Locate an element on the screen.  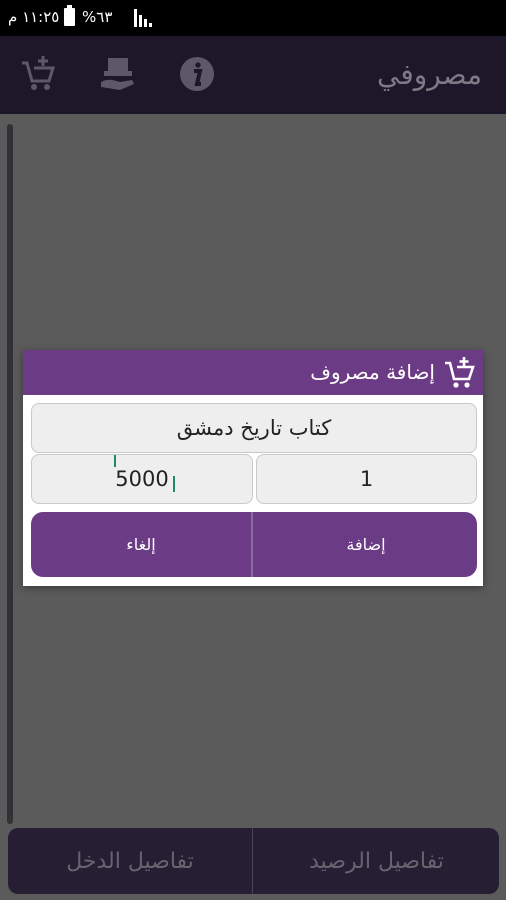
battery-icon is located at coordinates (69, 15).